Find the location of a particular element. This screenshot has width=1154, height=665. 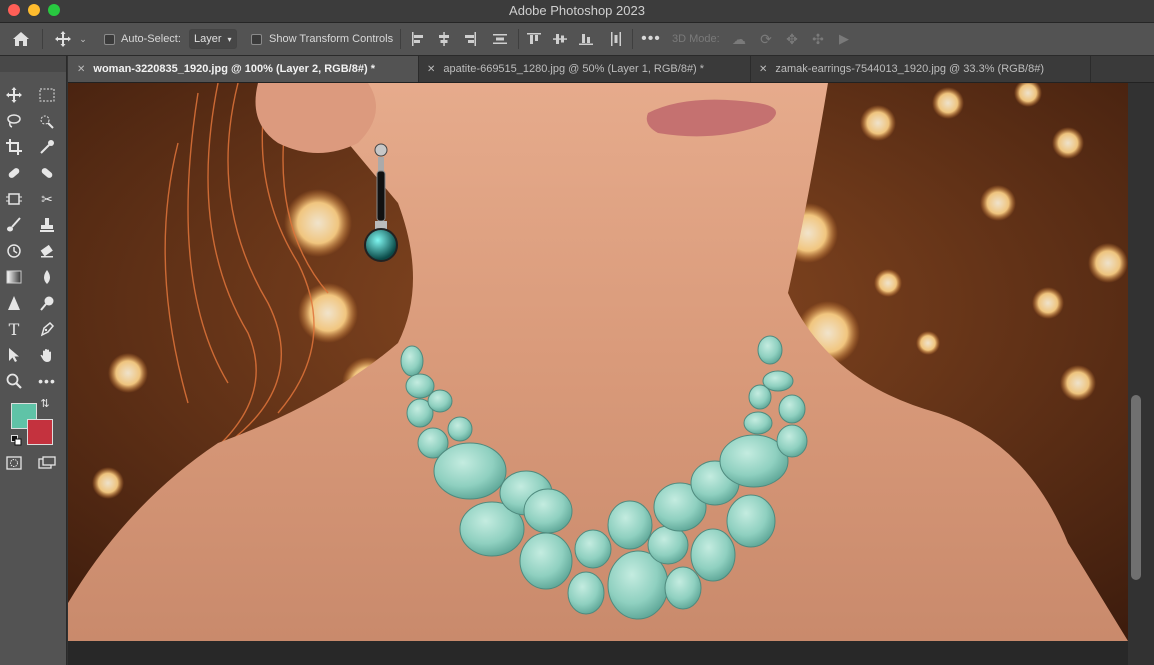

auto-select-dropdown: Layer ▾ is located at coordinates (213, 39).